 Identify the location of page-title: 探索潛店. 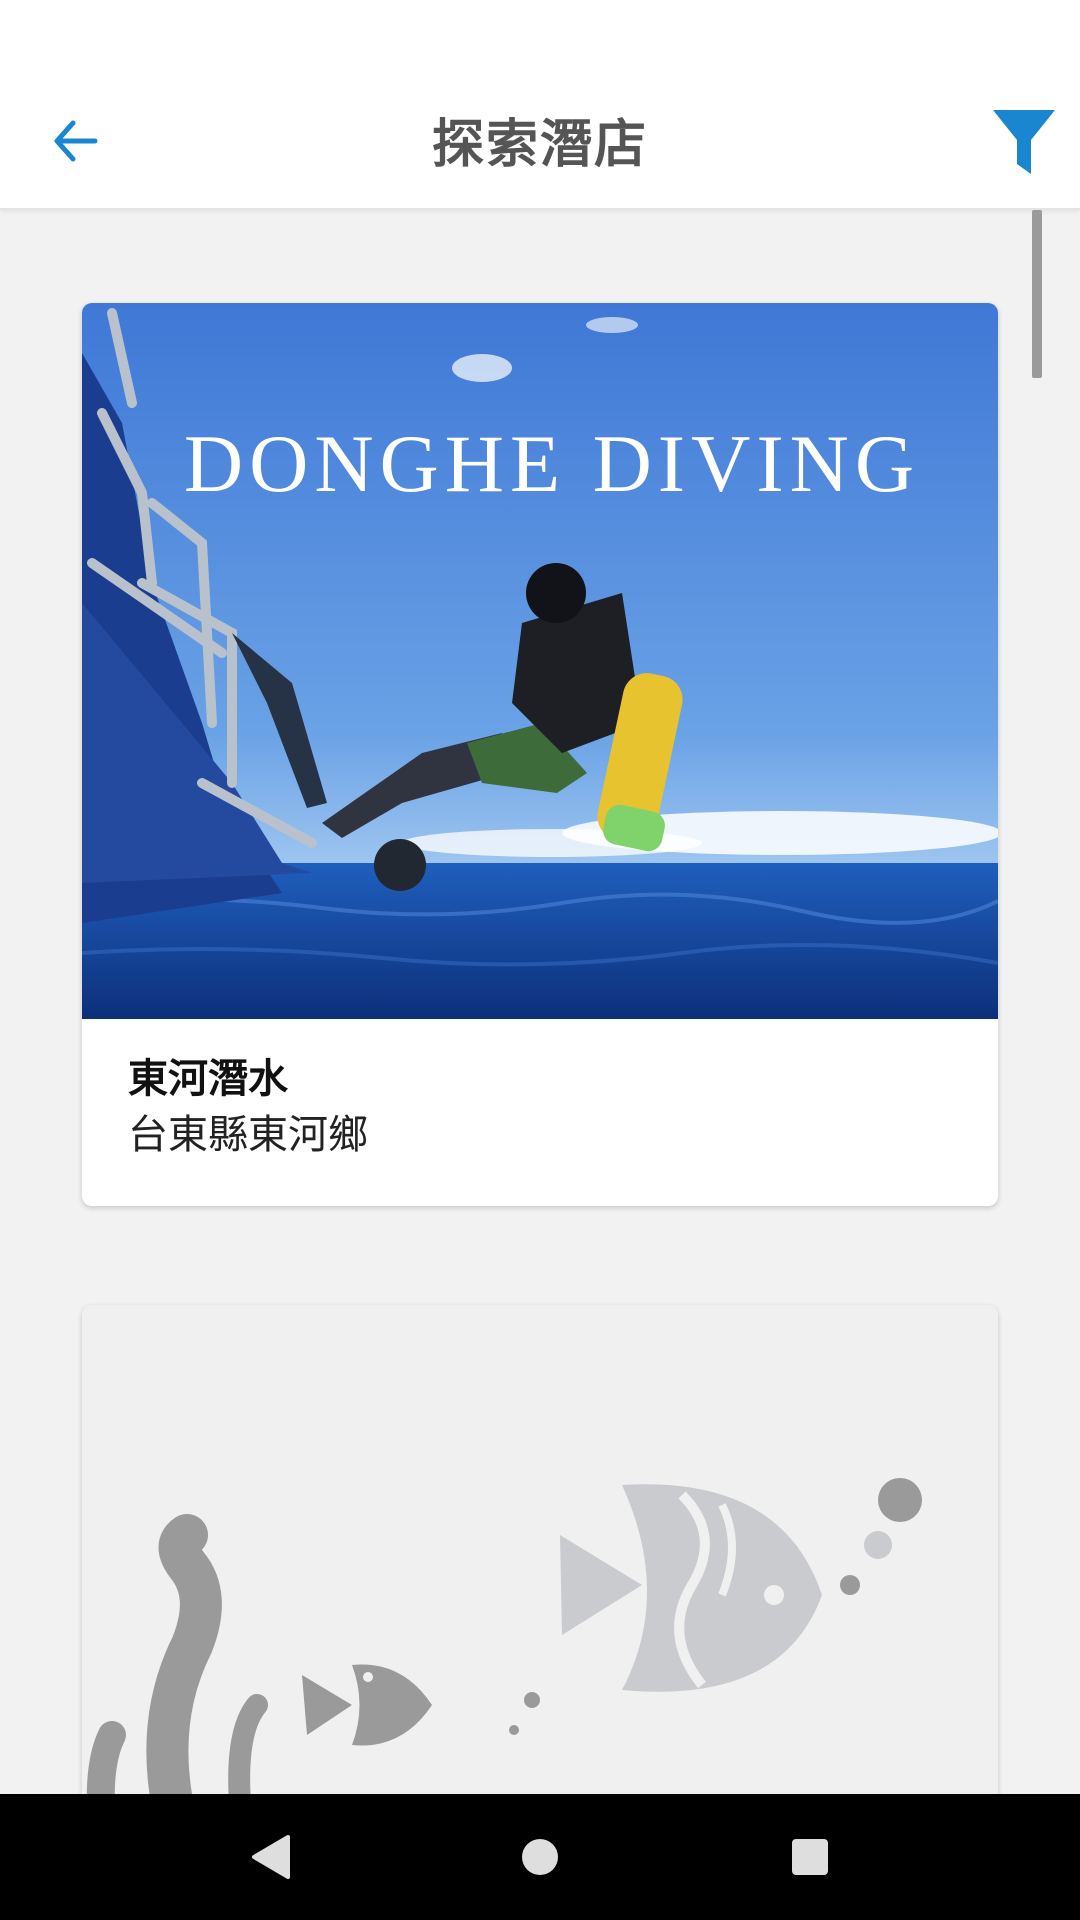
(539, 145).